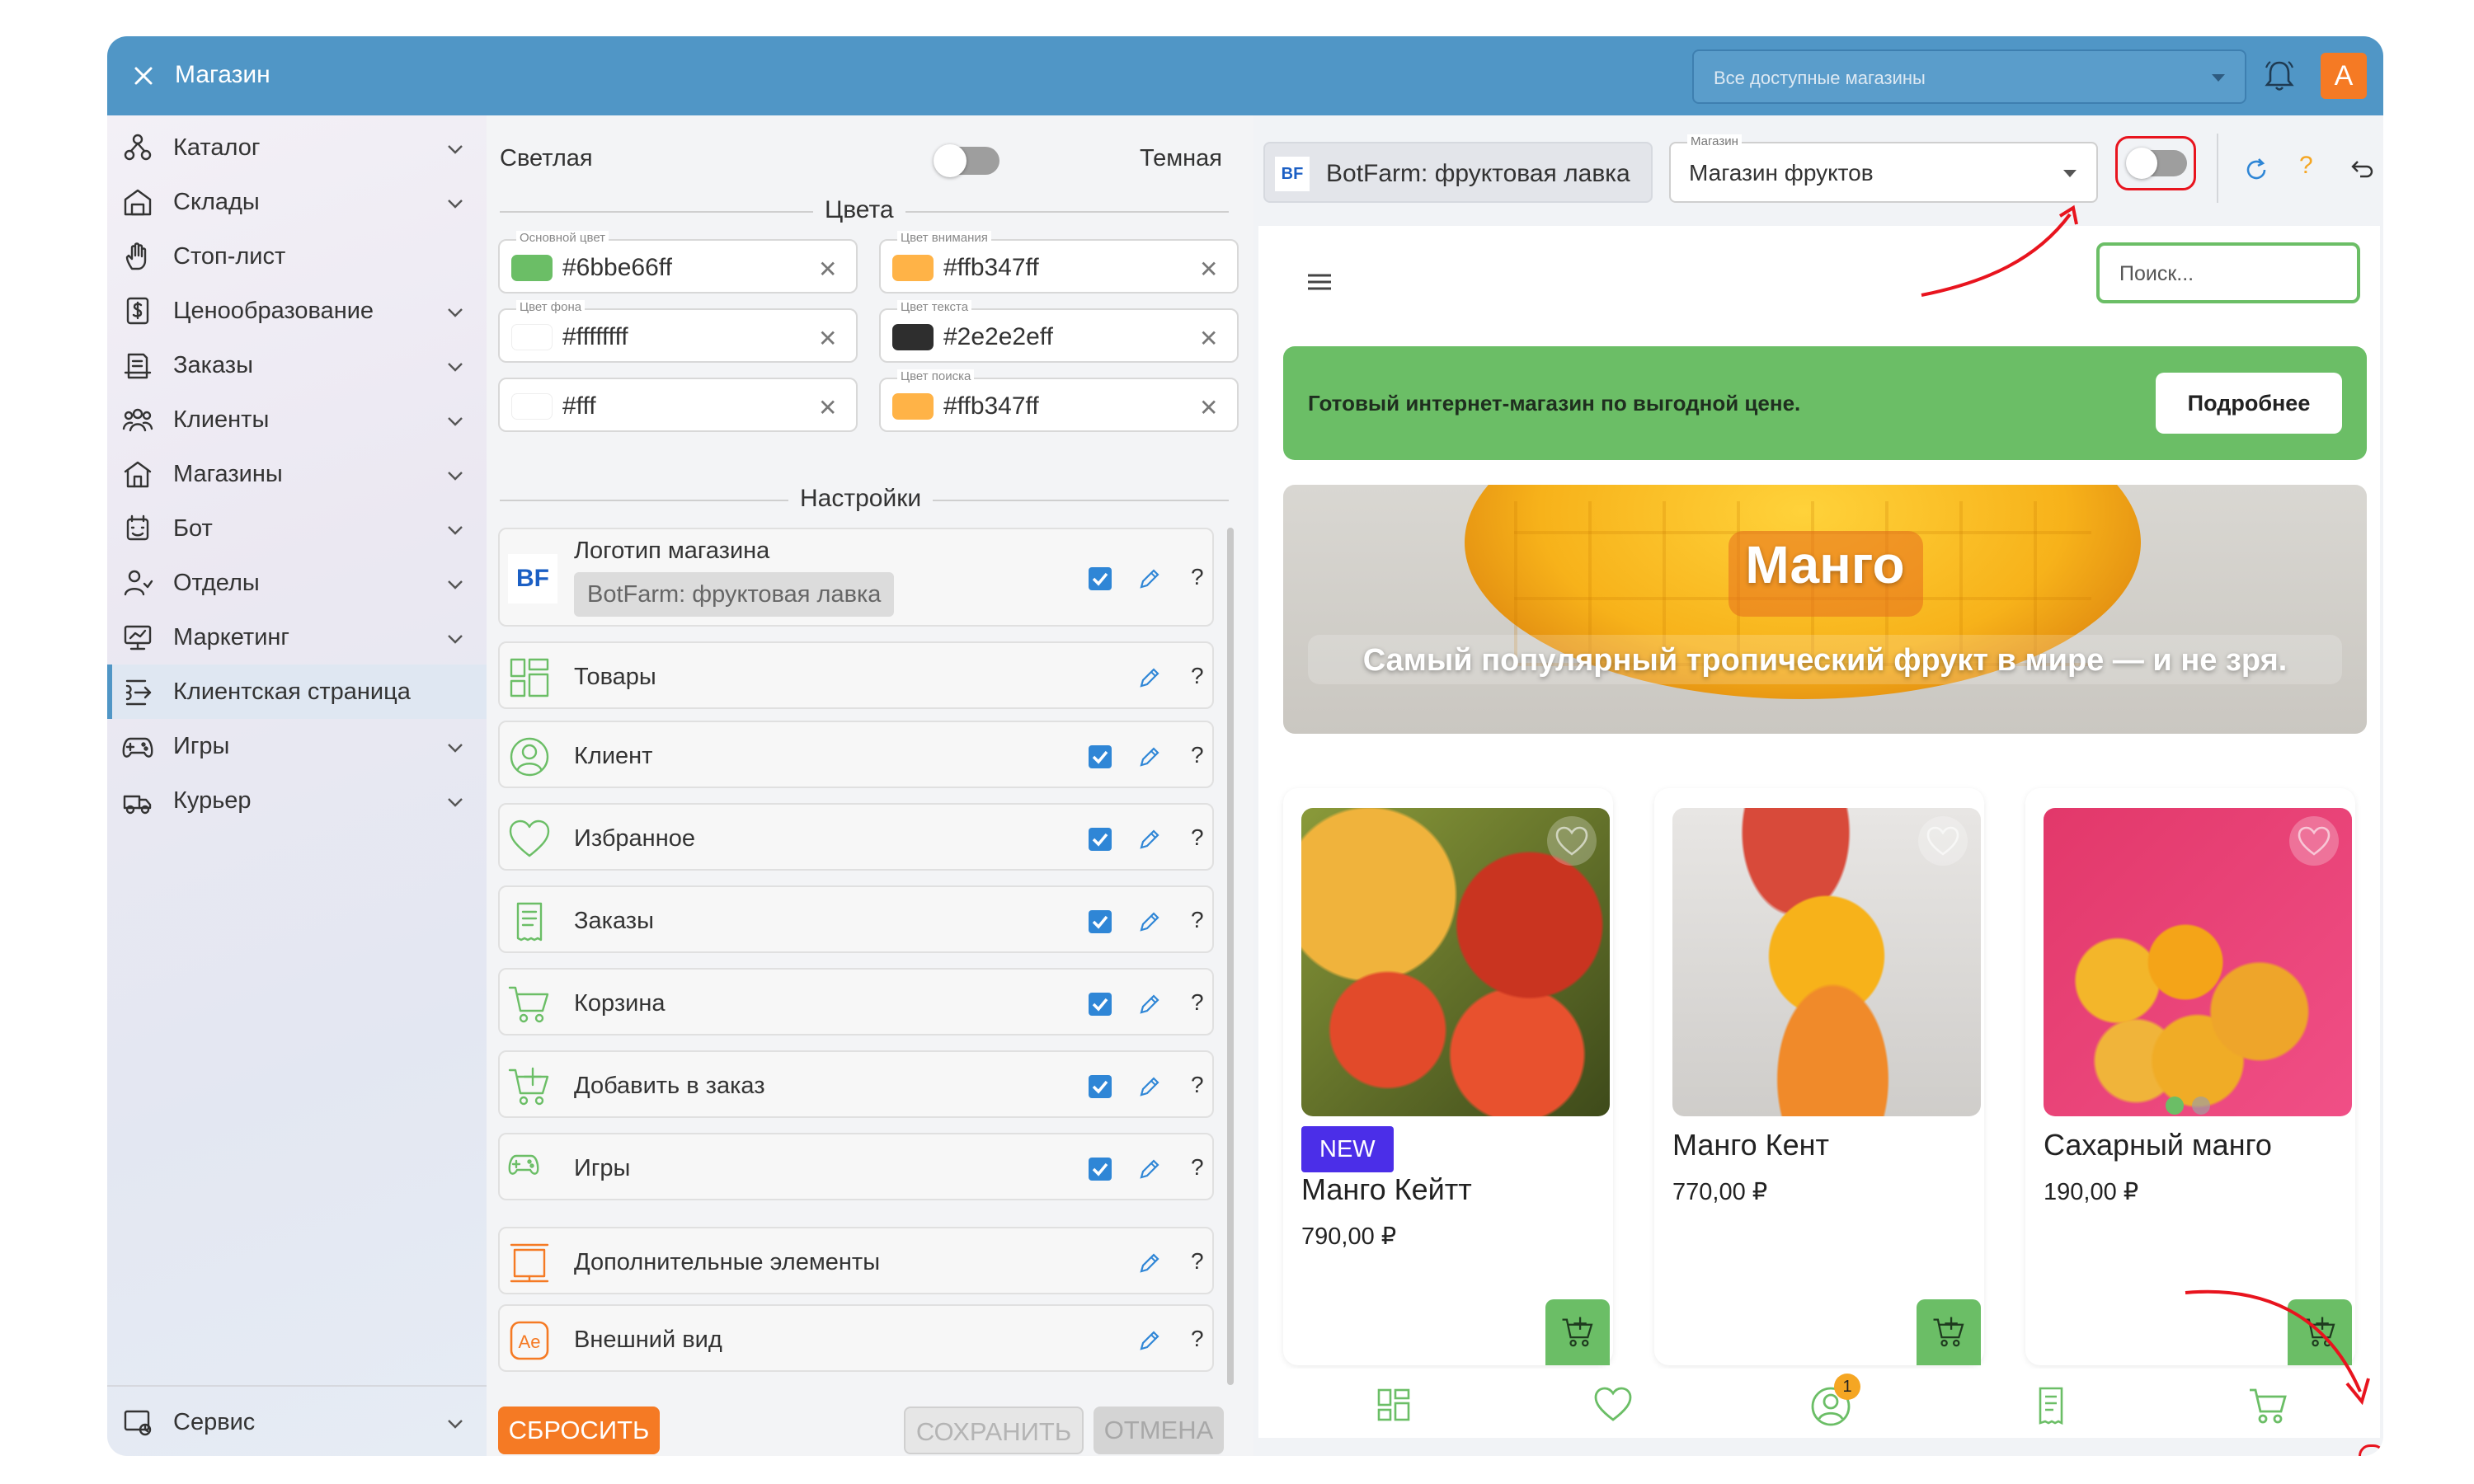 The image size is (2474, 1484). Describe the element at coordinates (297, 419) in the screenshot. I see `sidebar-item: Клиенты` at that location.